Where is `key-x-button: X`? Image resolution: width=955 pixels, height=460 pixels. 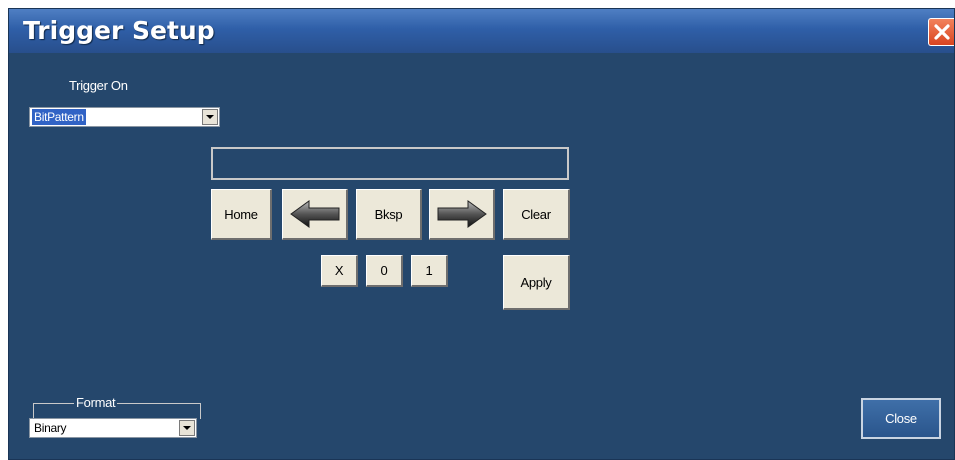
key-x-button: X is located at coordinates (339, 271).